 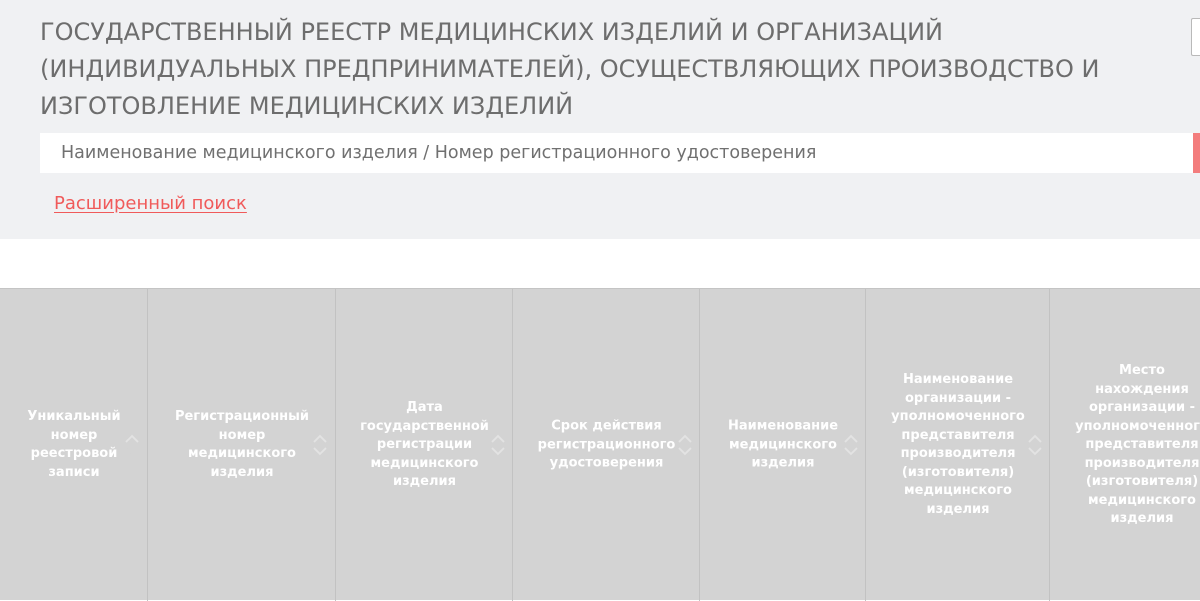 I want to click on search-button, so click(x=1196, y=153).